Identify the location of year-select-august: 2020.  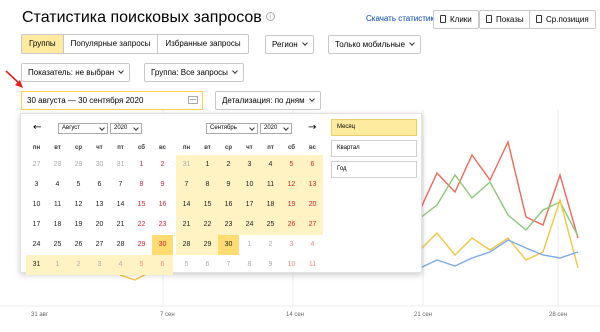
(126, 128).